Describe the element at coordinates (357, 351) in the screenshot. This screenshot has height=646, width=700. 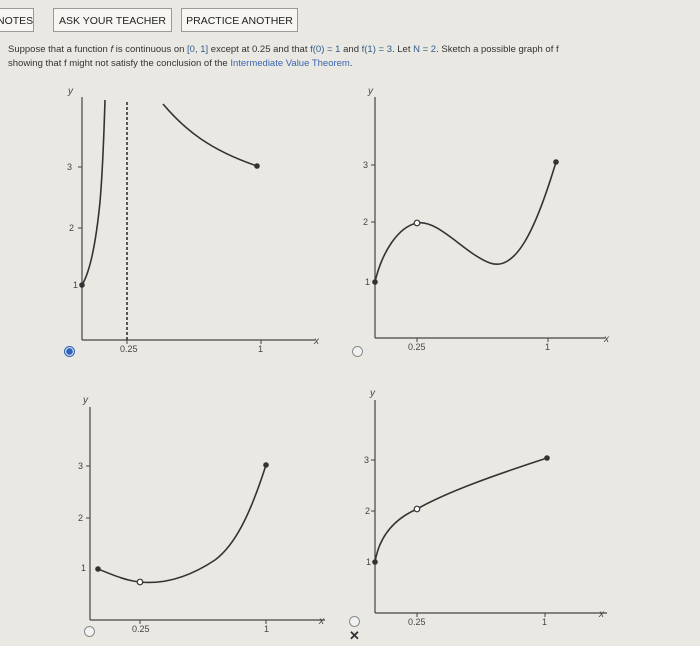
I see `option-b-radio` at that location.